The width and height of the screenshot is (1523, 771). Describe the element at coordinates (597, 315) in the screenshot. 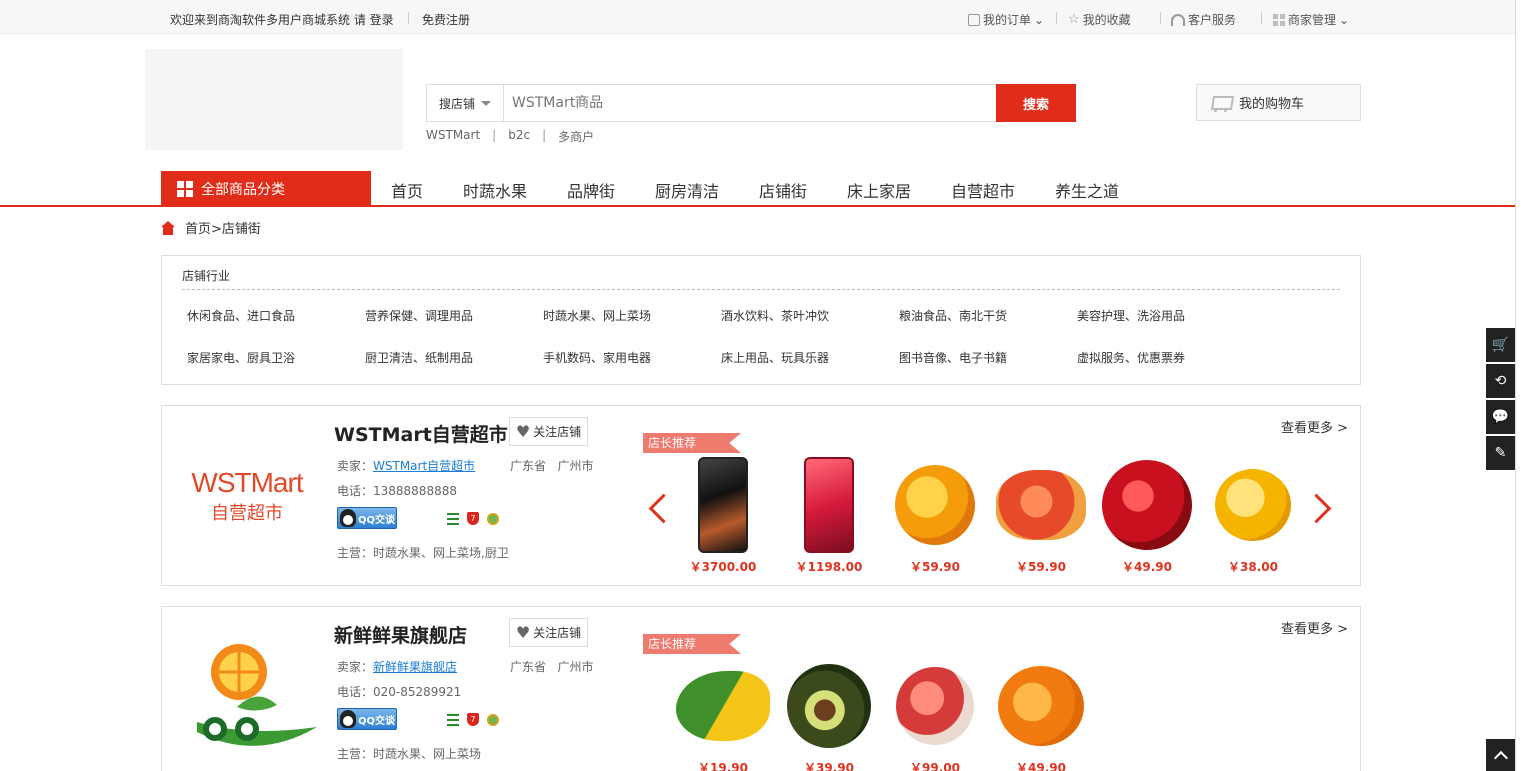

I see `industry-item: 时蔬水果、网上菜场` at that location.